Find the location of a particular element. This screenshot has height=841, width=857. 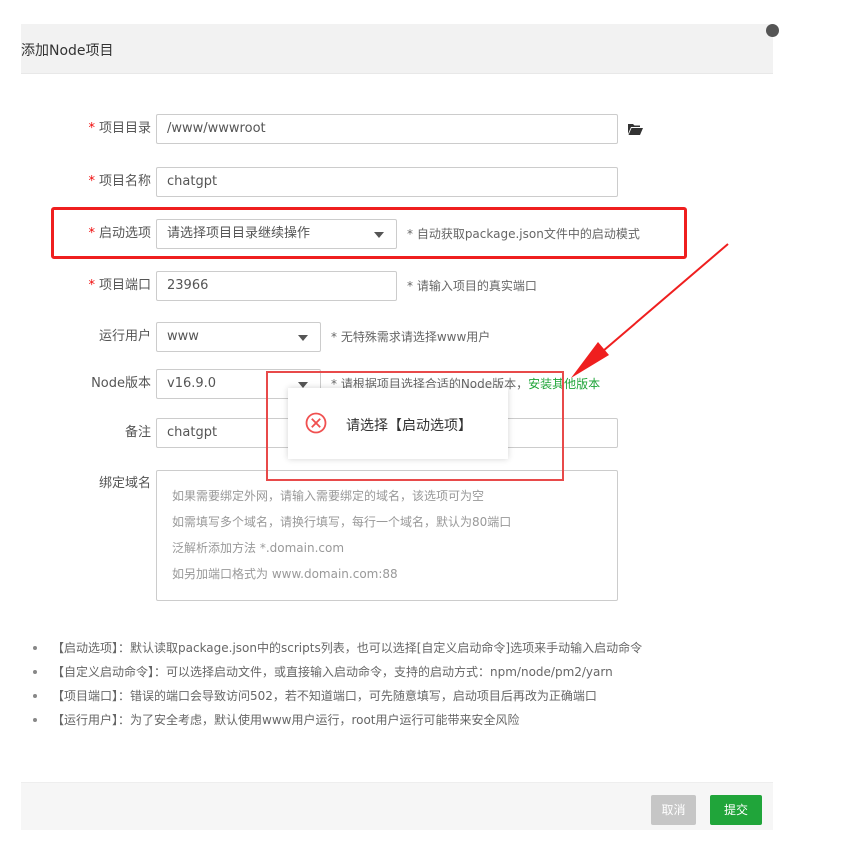

project-port-label: * 项目端口 is located at coordinates (119, 286).